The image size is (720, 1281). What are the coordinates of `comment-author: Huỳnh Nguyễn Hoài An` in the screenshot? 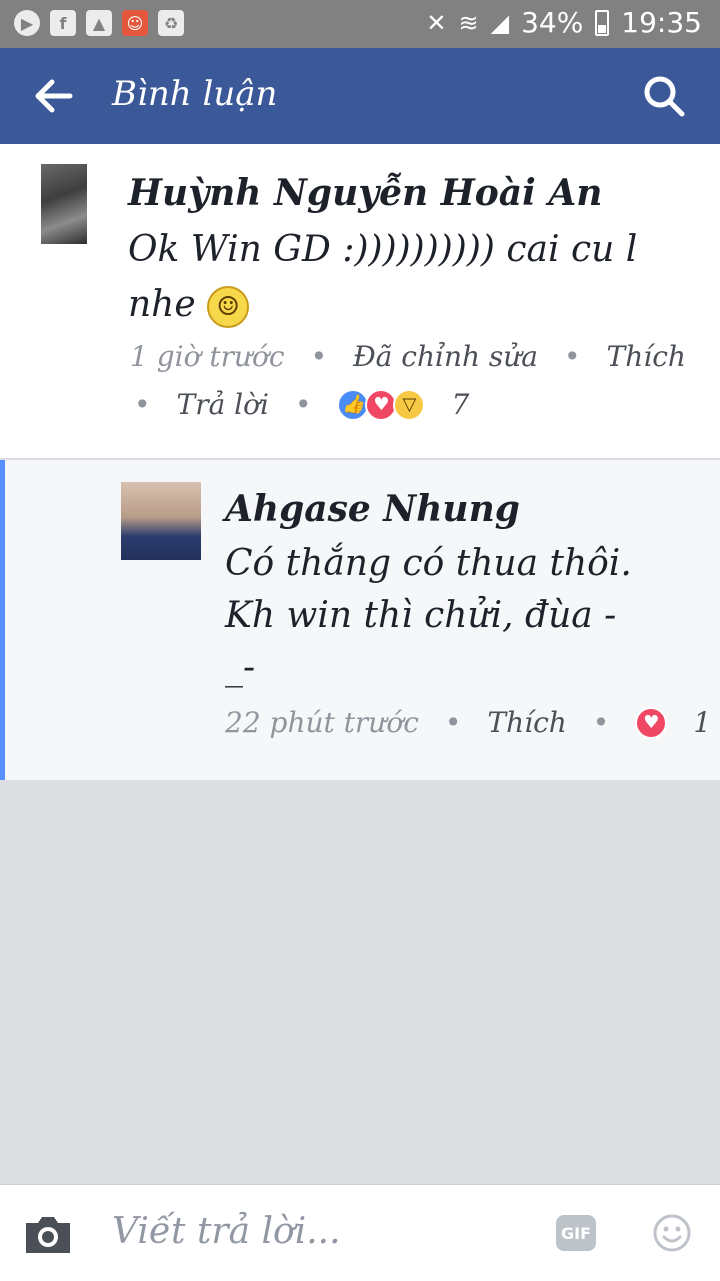 It's located at (365, 193).